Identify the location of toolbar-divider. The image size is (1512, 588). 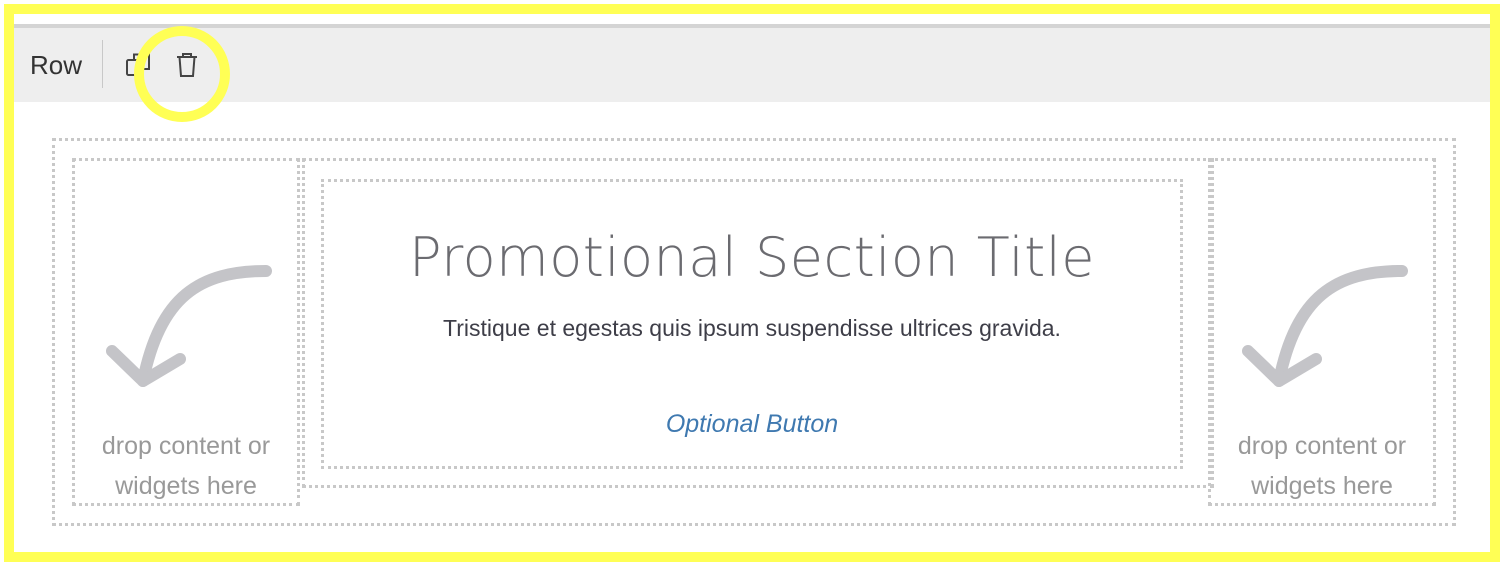
(102, 64).